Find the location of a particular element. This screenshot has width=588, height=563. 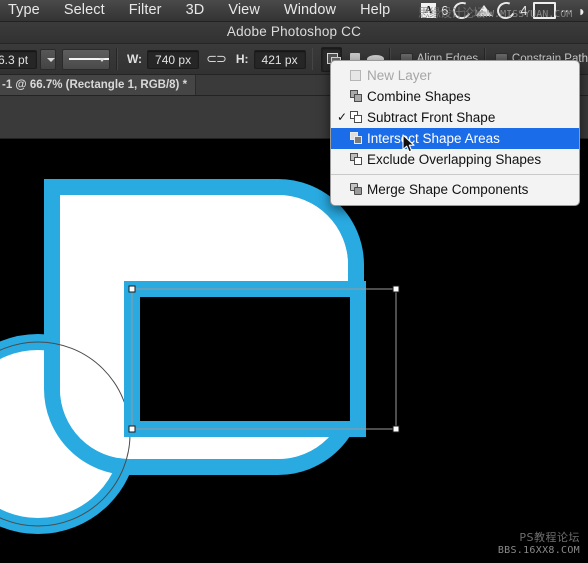

menu-option-label: Merge Shape Components is located at coordinates (448, 189).